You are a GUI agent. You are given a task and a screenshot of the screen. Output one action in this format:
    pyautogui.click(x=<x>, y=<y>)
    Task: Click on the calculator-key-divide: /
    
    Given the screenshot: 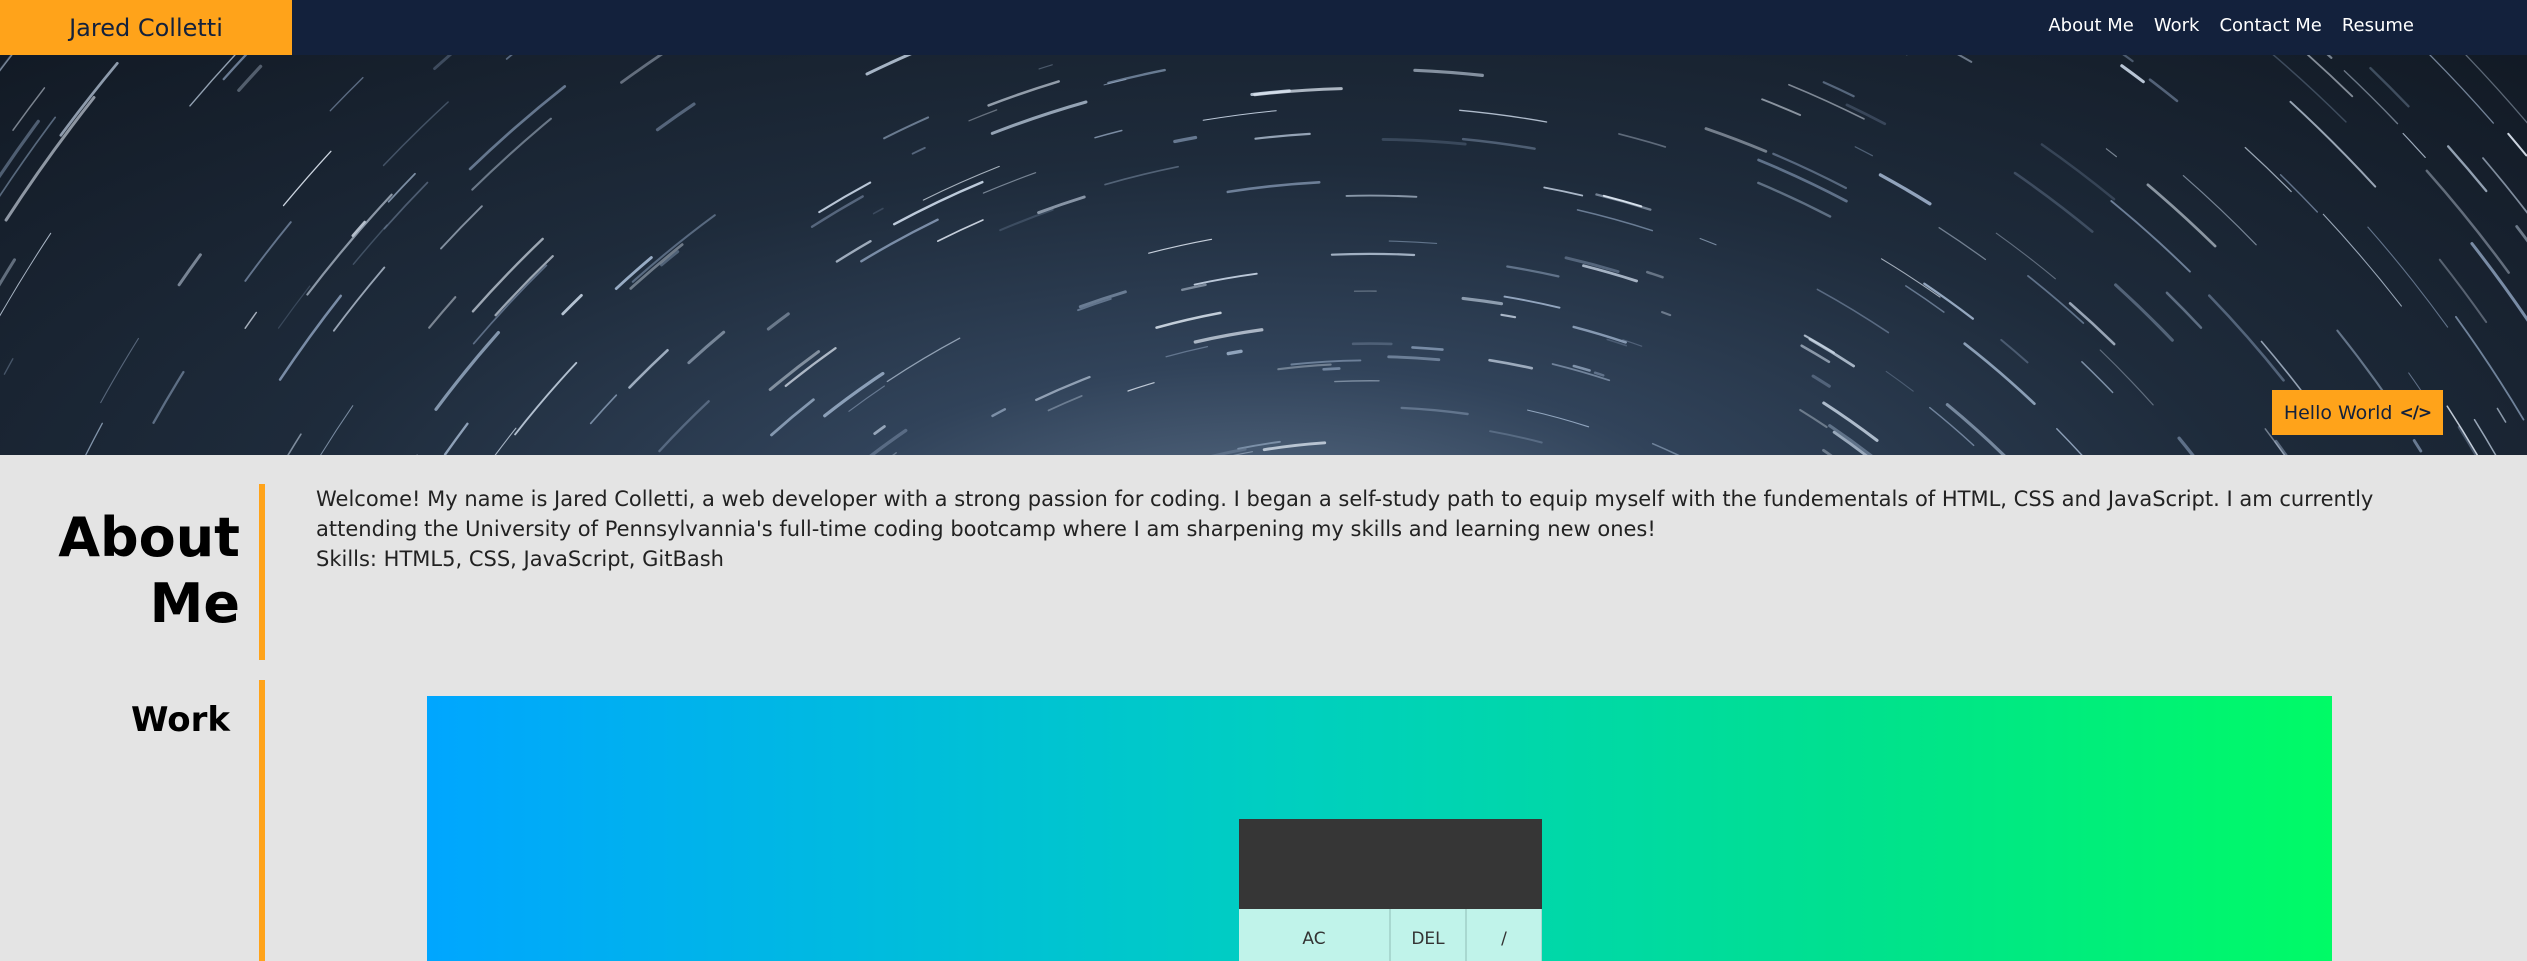 What is the action you would take?
    pyautogui.click(x=1504, y=935)
    